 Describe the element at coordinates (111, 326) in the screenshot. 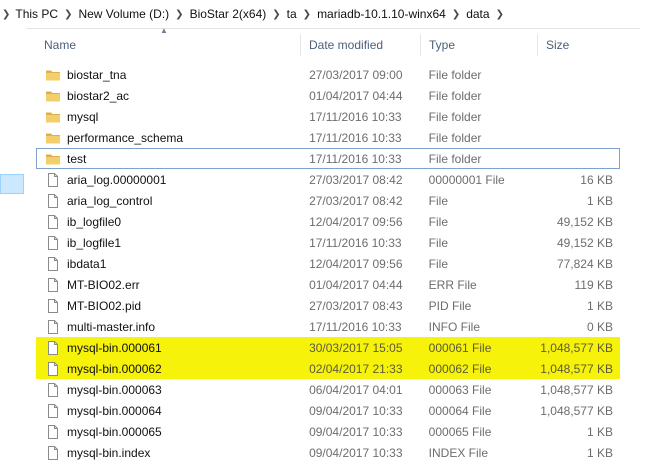

I see `file-name: multi-master.info` at that location.